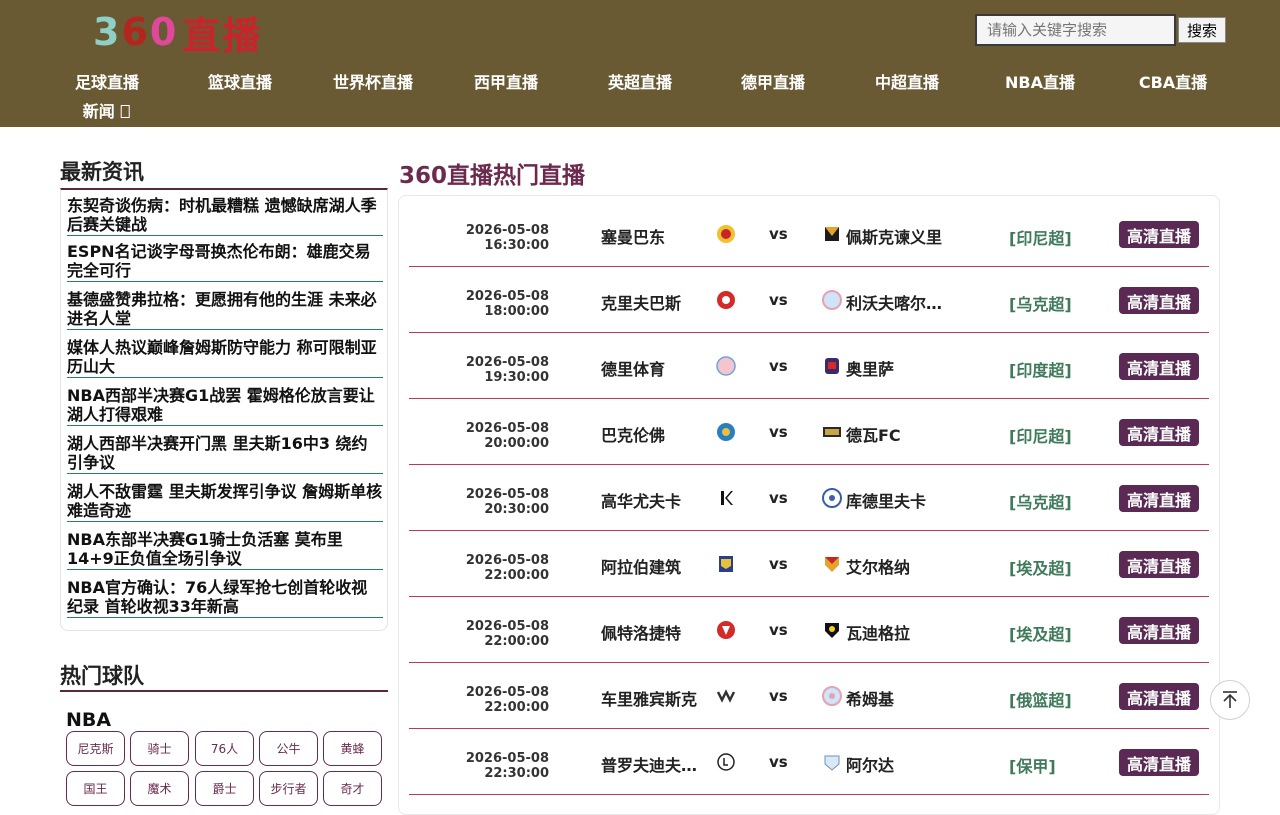 The width and height of the screenshot is (1280, 815). What do you see at coordinates (778, 432) in the screenshot?
I see `vs-label: vs` at bounding box center [778, 432].